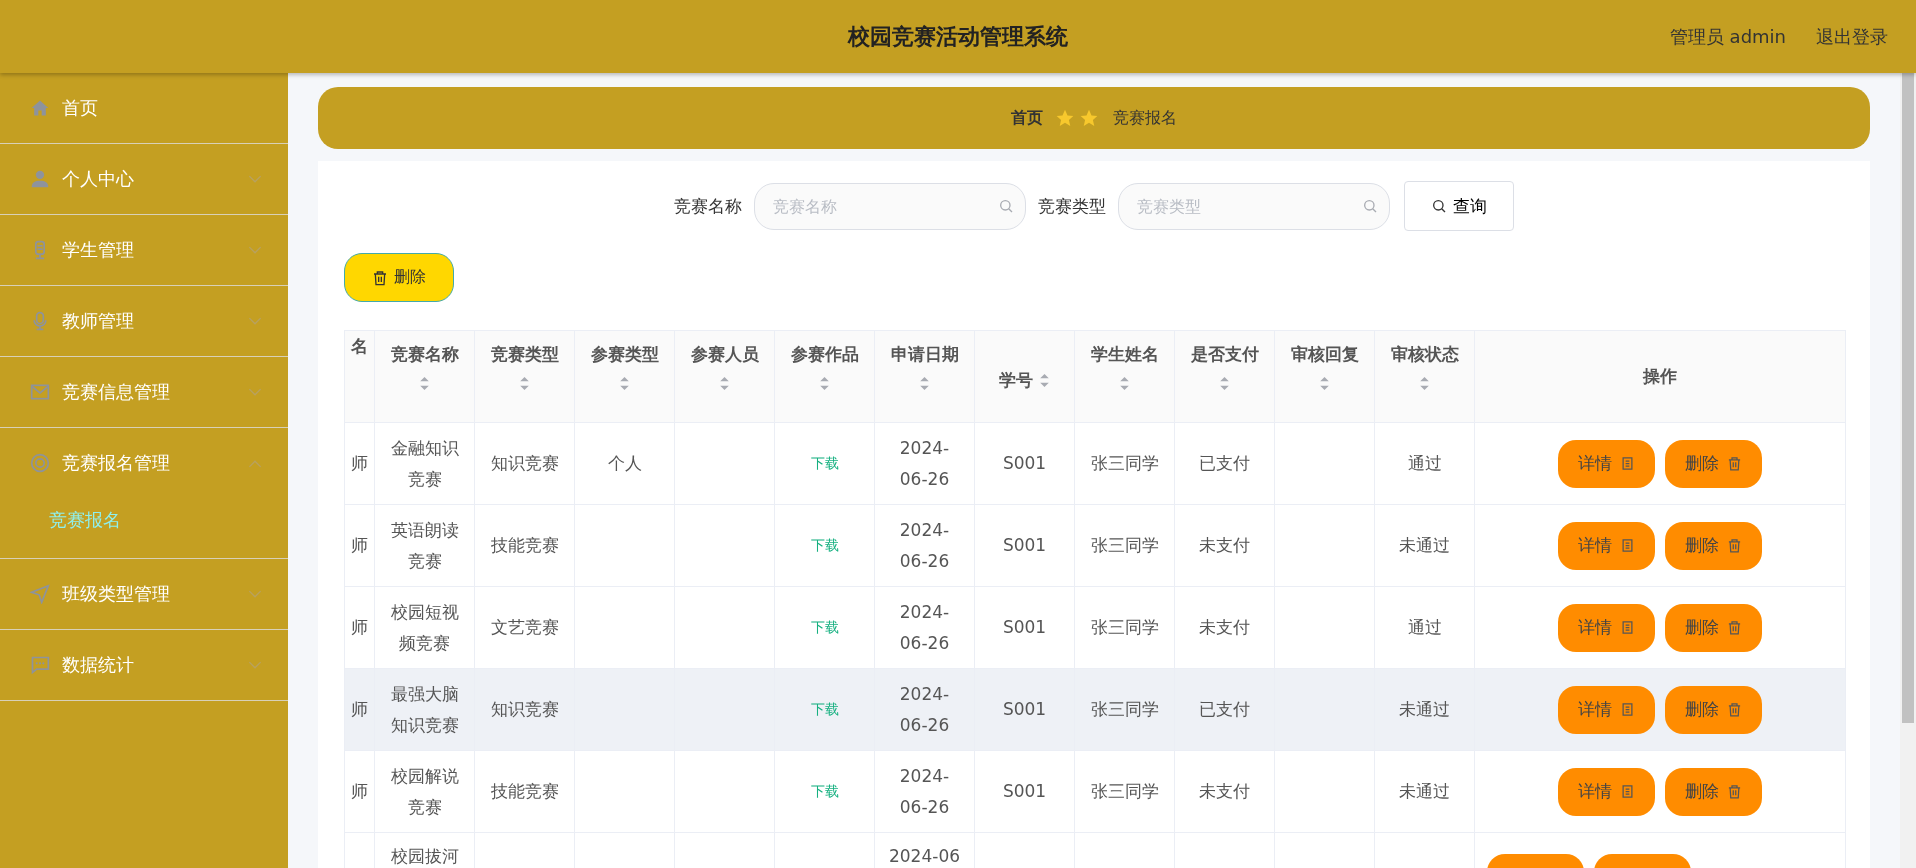  Describe the element at coordinates (1089, 118) in the screenshot. I see `star-icon` at that location.